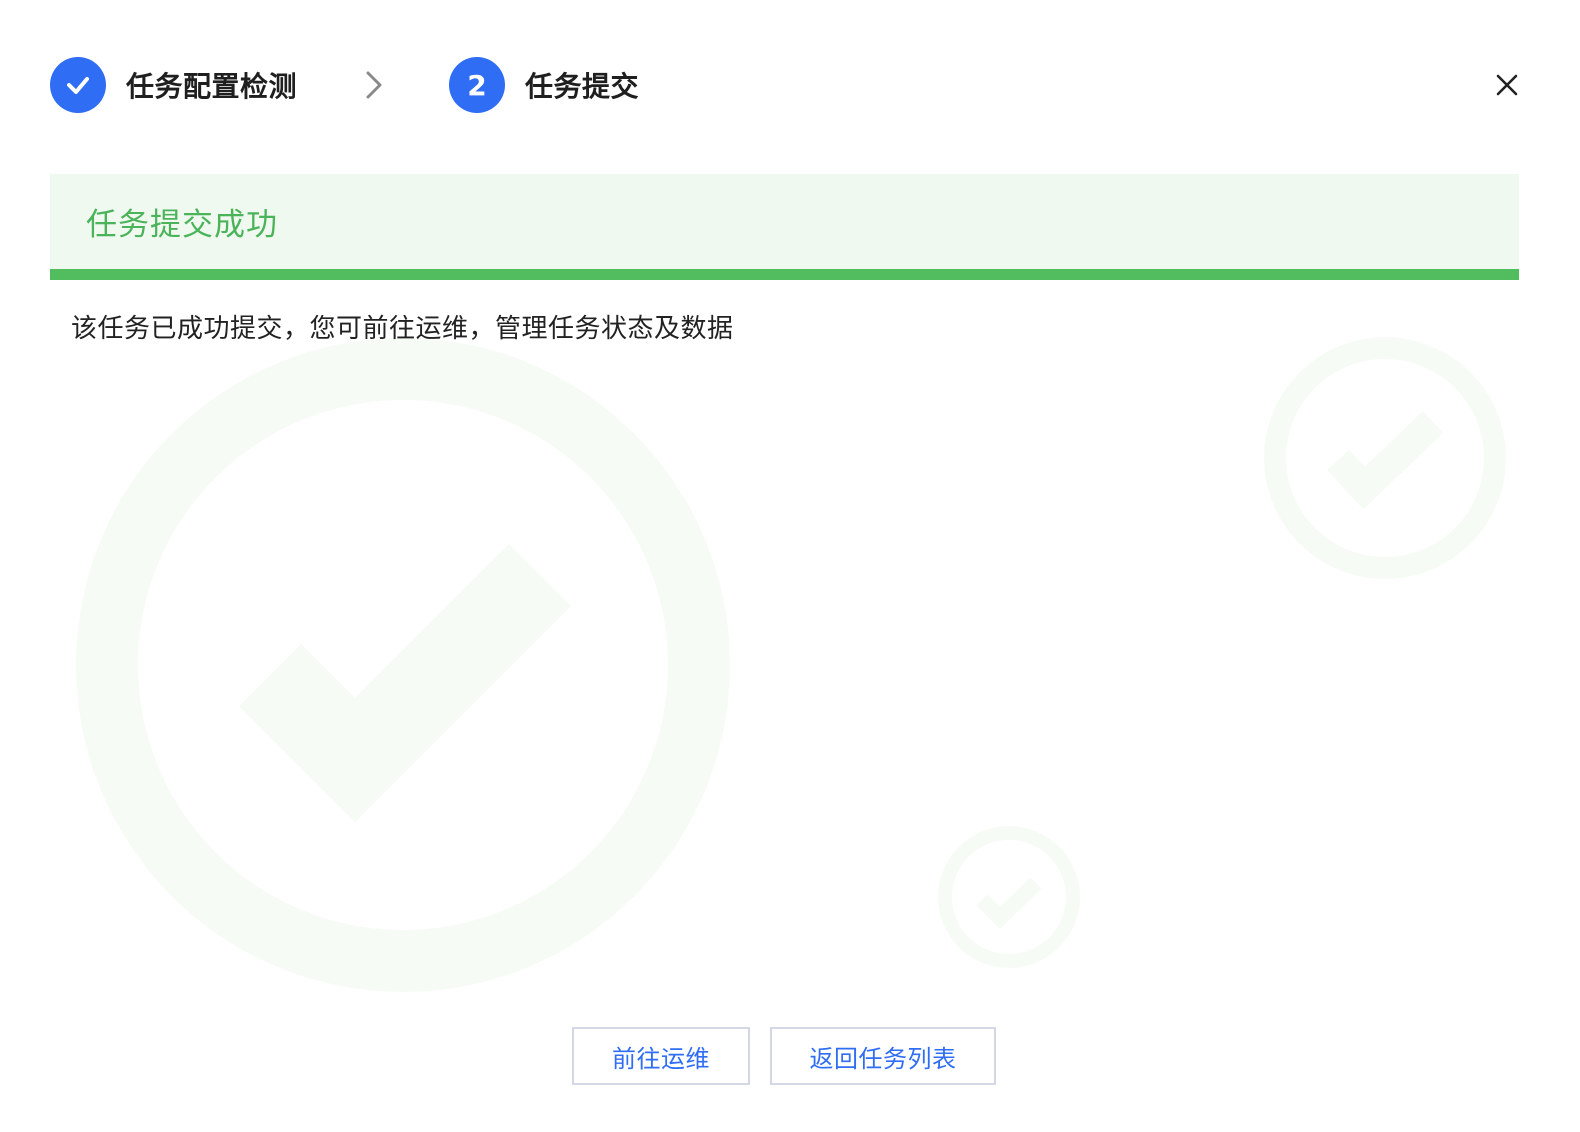  Describe the element at coordinates (374, 85) in the screenshot. I see `chevron-right-icon` at that location.